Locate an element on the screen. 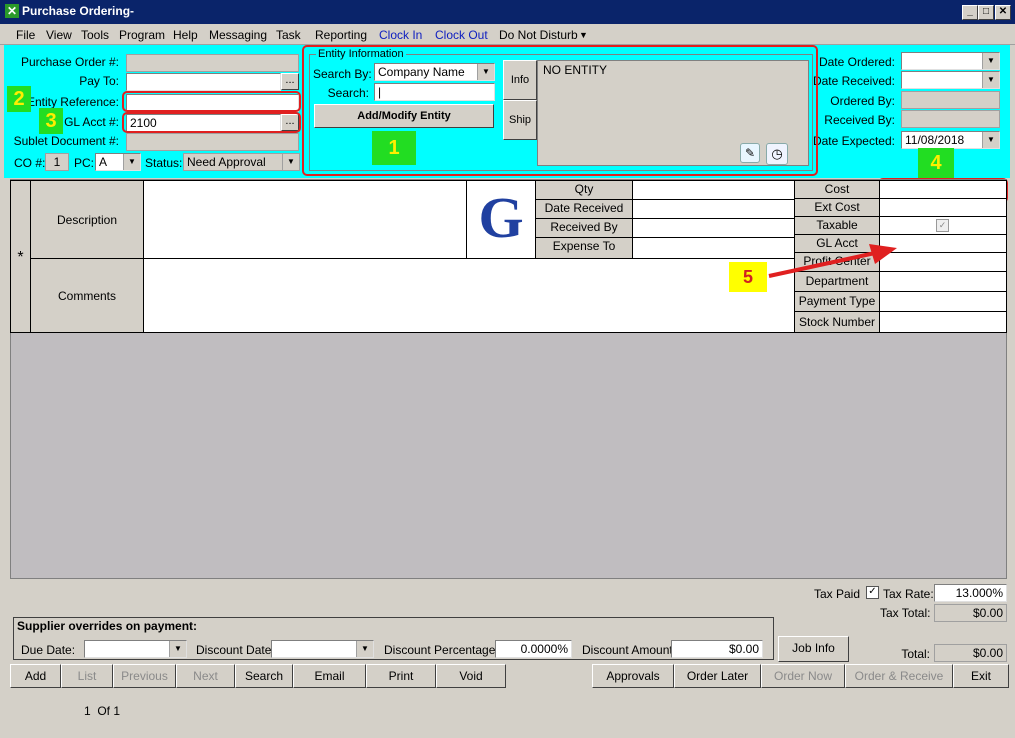 Image resolution: width=1015 pixels, height=738 pixels. status-select-value: Need Approval is located at coordinates (226, 162).